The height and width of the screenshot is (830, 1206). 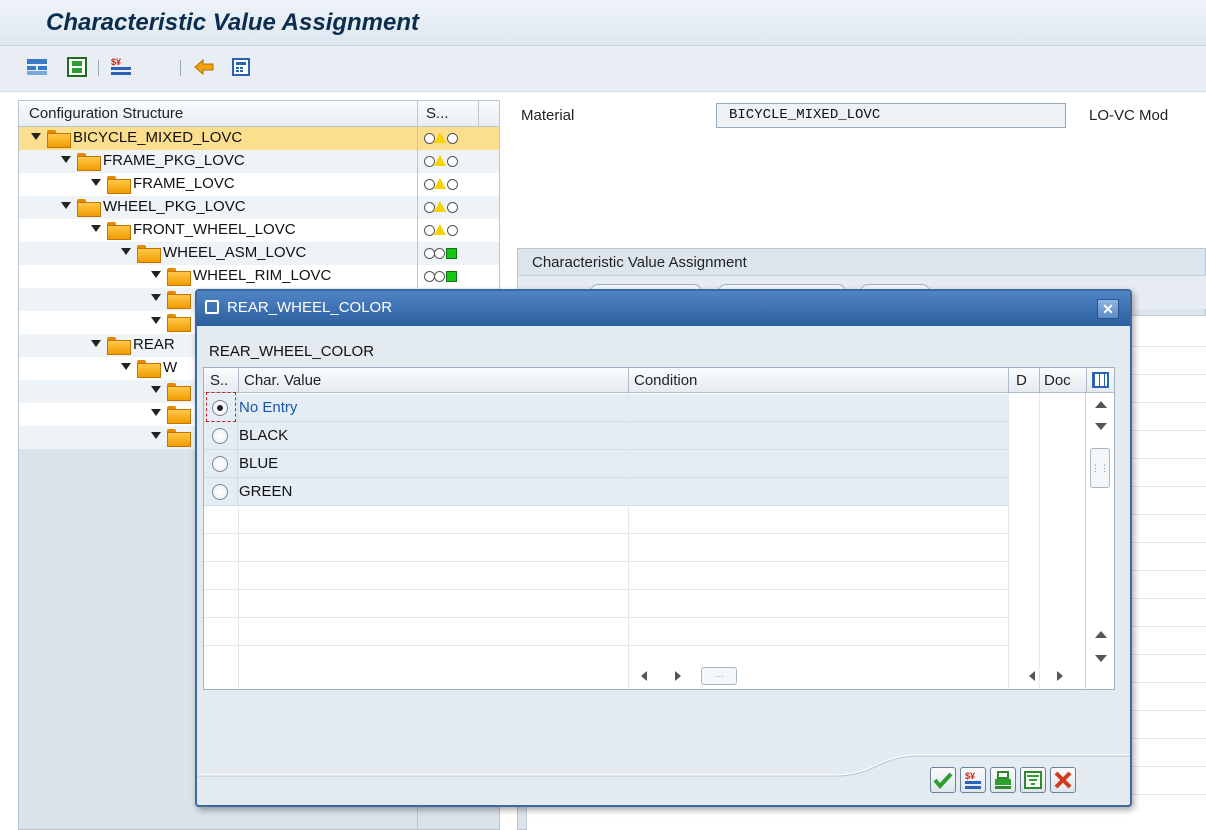 I want to click on tree-item: WHEEL_ASM_LOVC, so click(x=259, y=253).